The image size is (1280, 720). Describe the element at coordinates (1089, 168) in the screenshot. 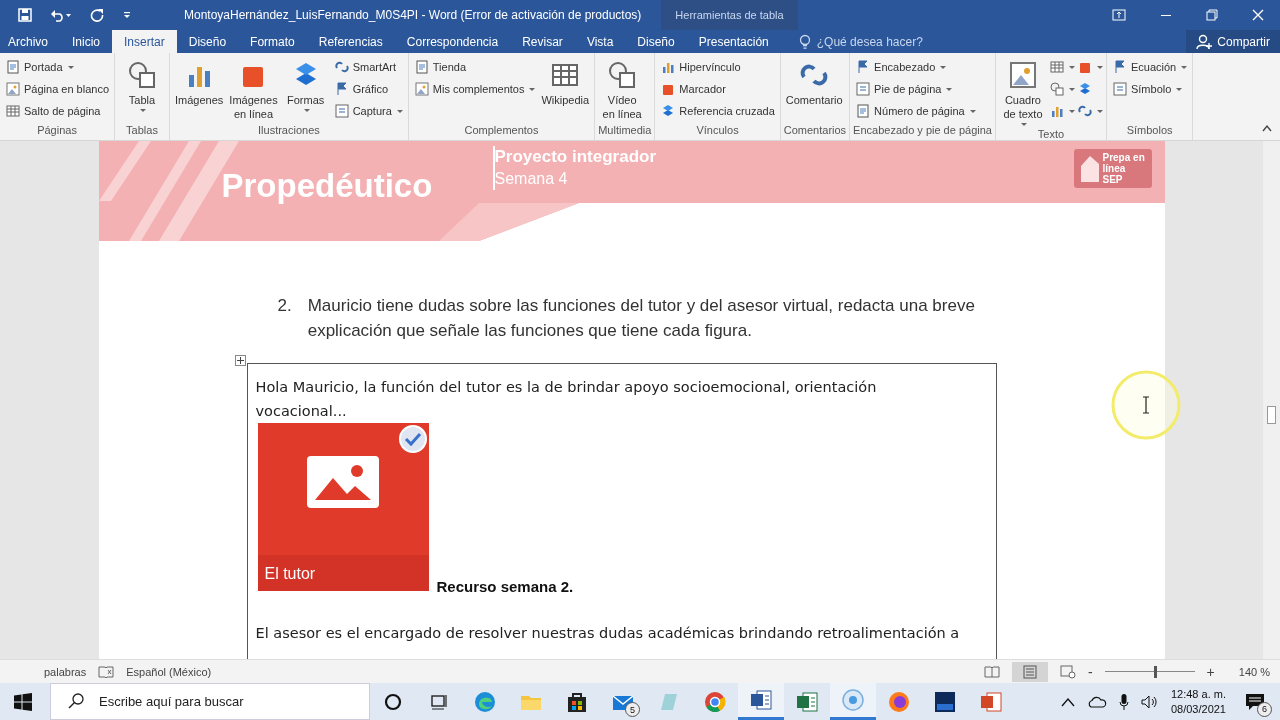

I see `house-icon` at that location.